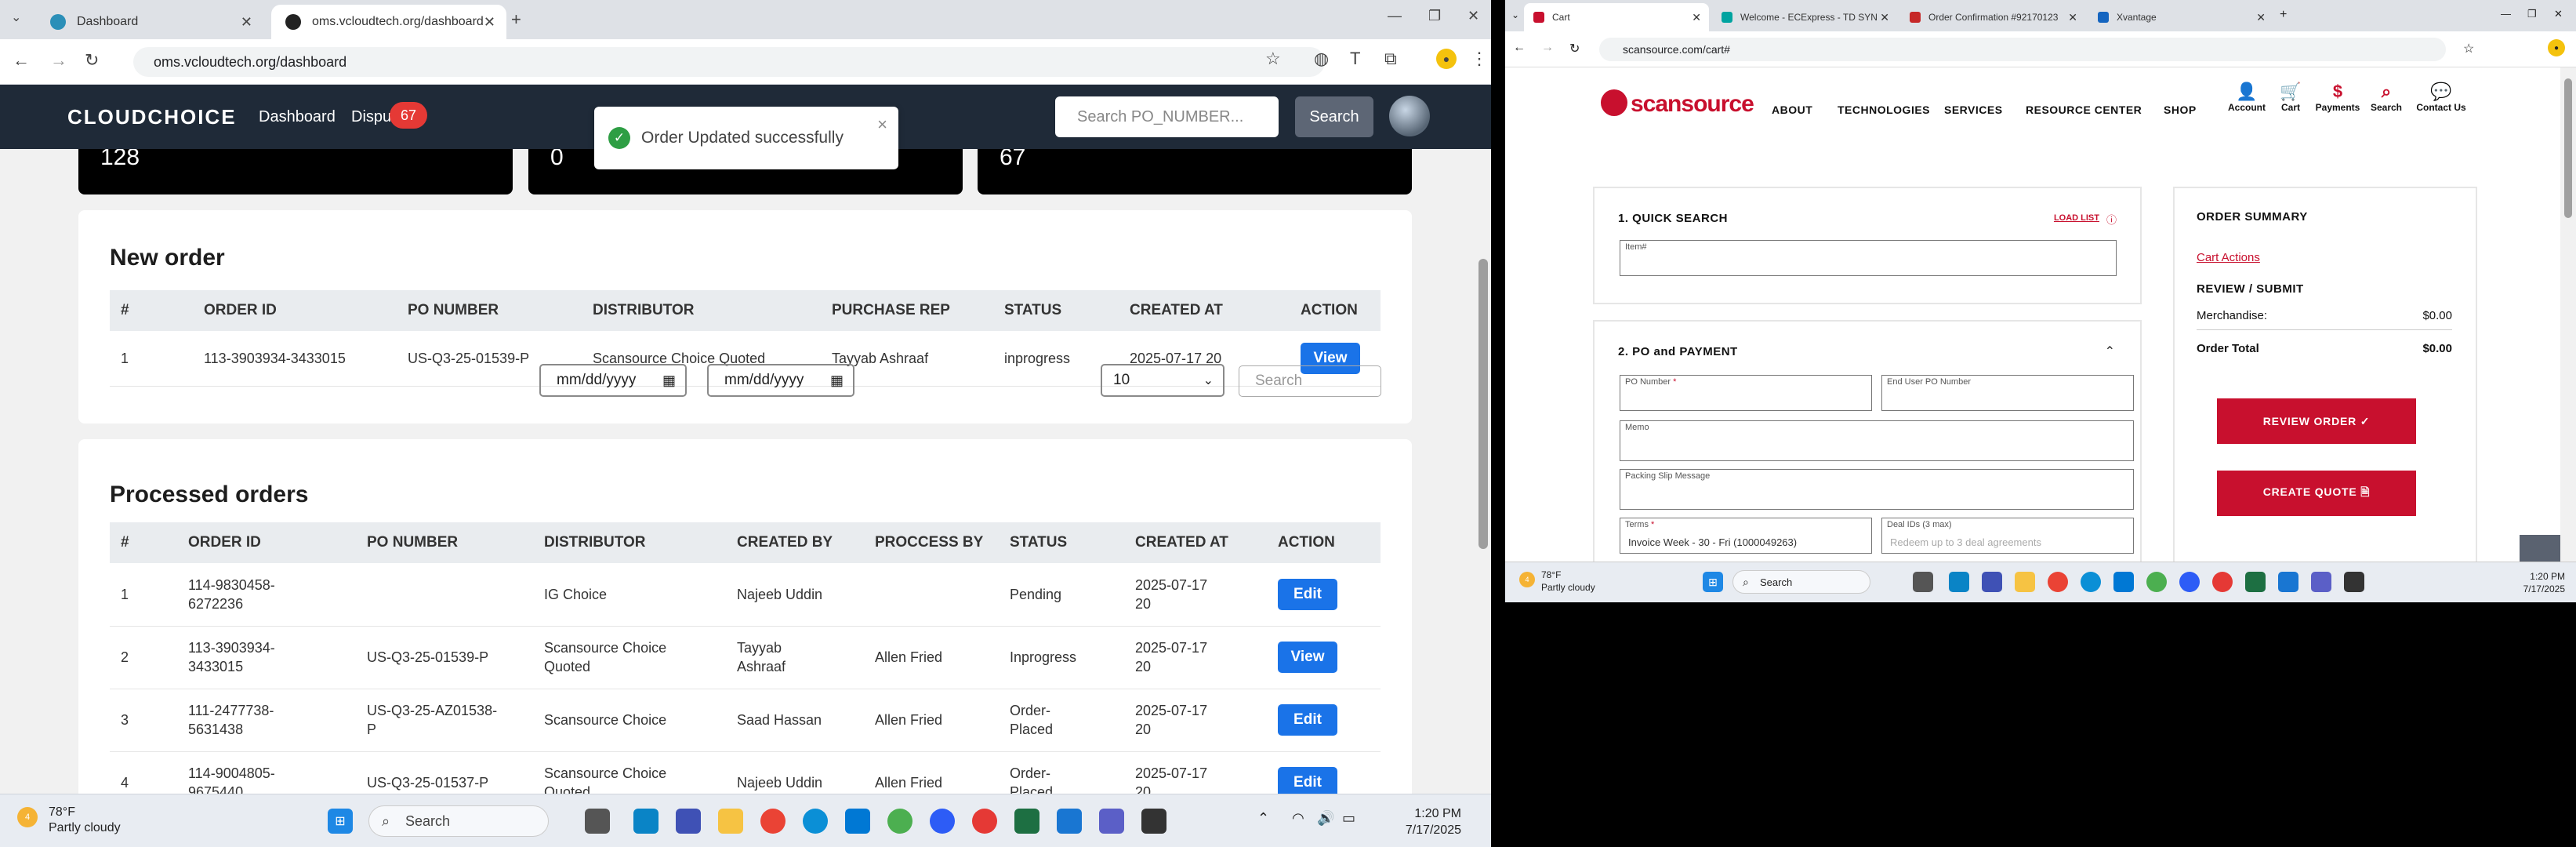 The width and height of the screenshot is (2576, 847). Describe the element at coordinates (1349, 818) in the screenshot. I see `battery-icon: ▭` at that location.